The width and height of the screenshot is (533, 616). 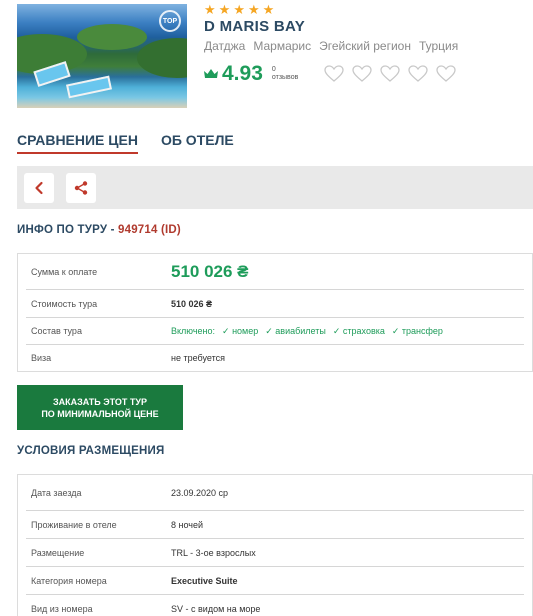 I want to click on included-item: авиабилеты, so click(x=295, y=331).